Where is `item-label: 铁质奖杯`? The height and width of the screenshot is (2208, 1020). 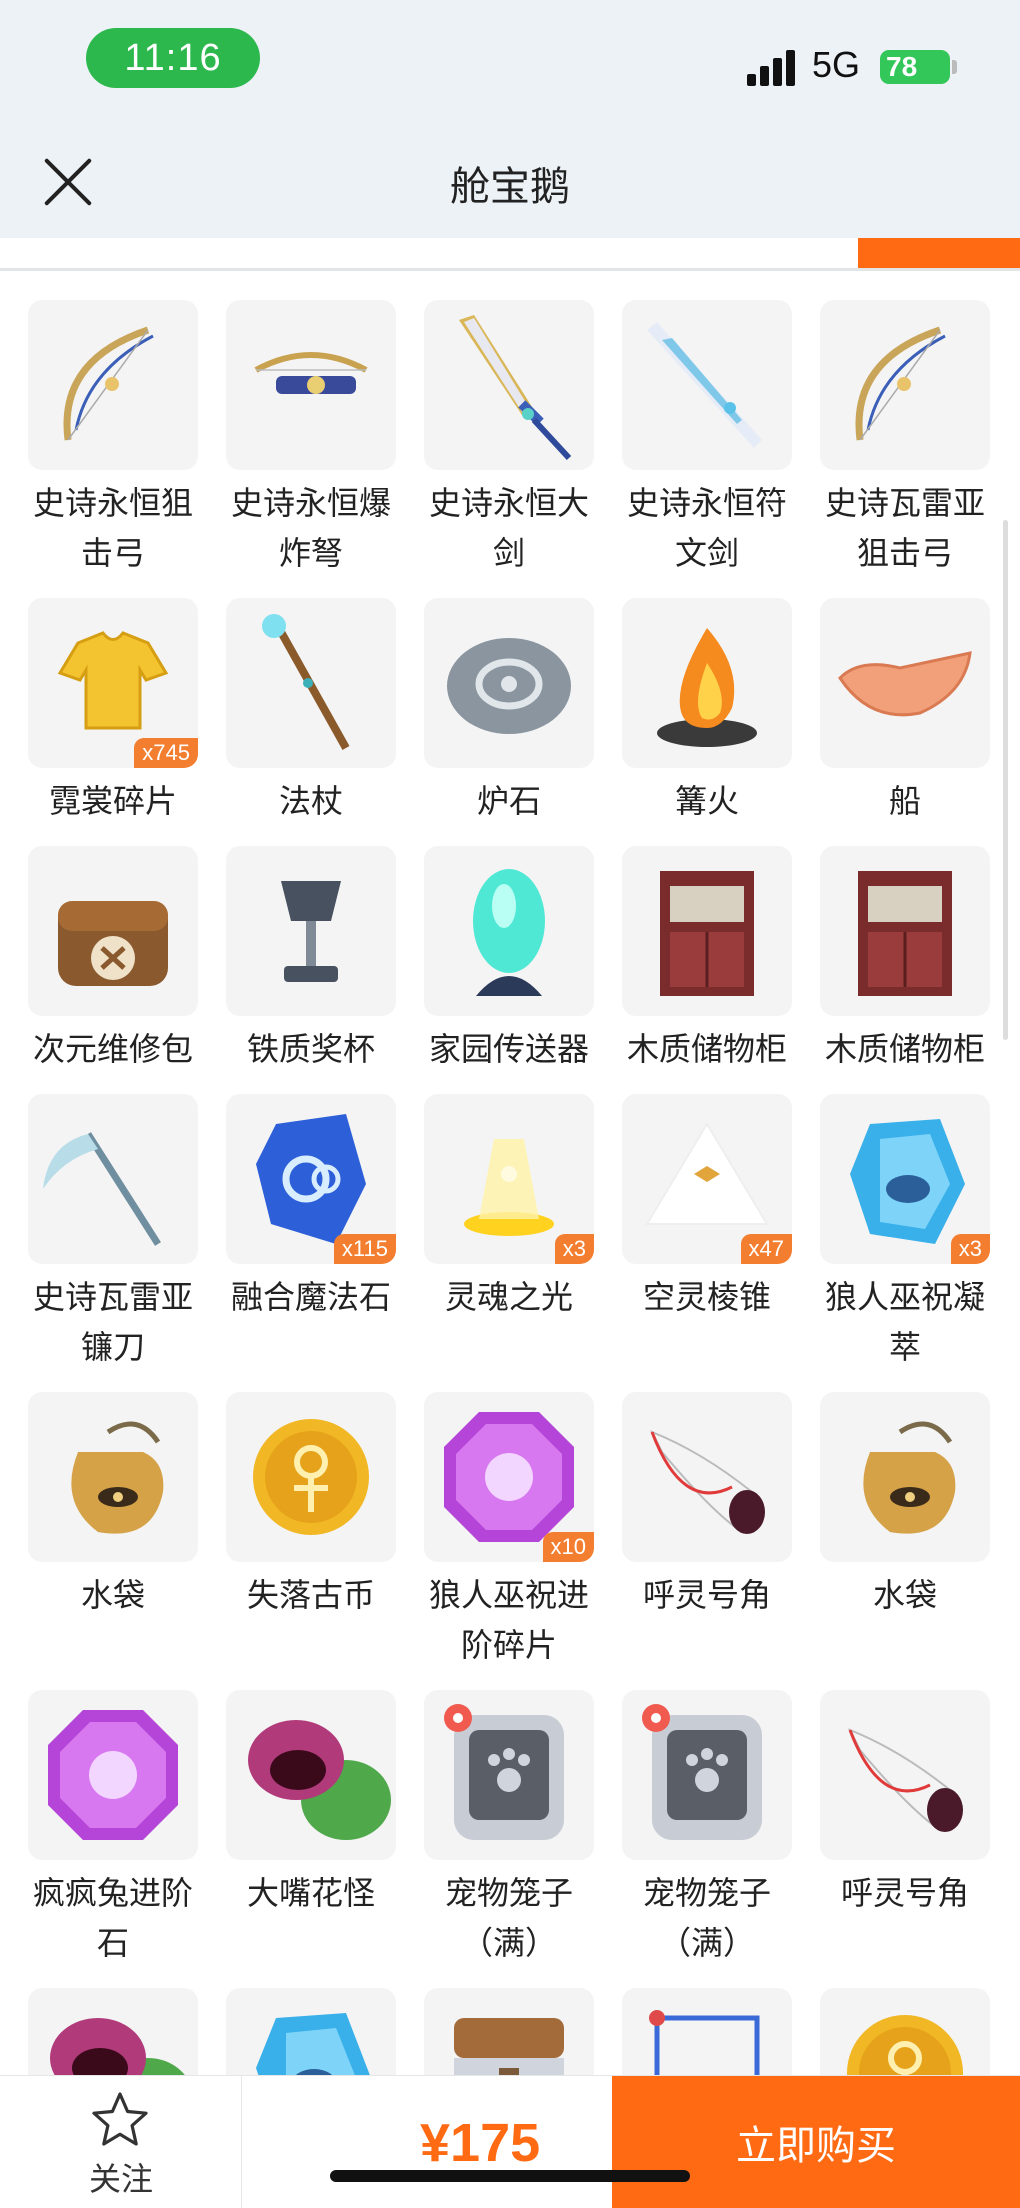 item-label: 铁质奖杯 is located at coordinates (310, 1049).